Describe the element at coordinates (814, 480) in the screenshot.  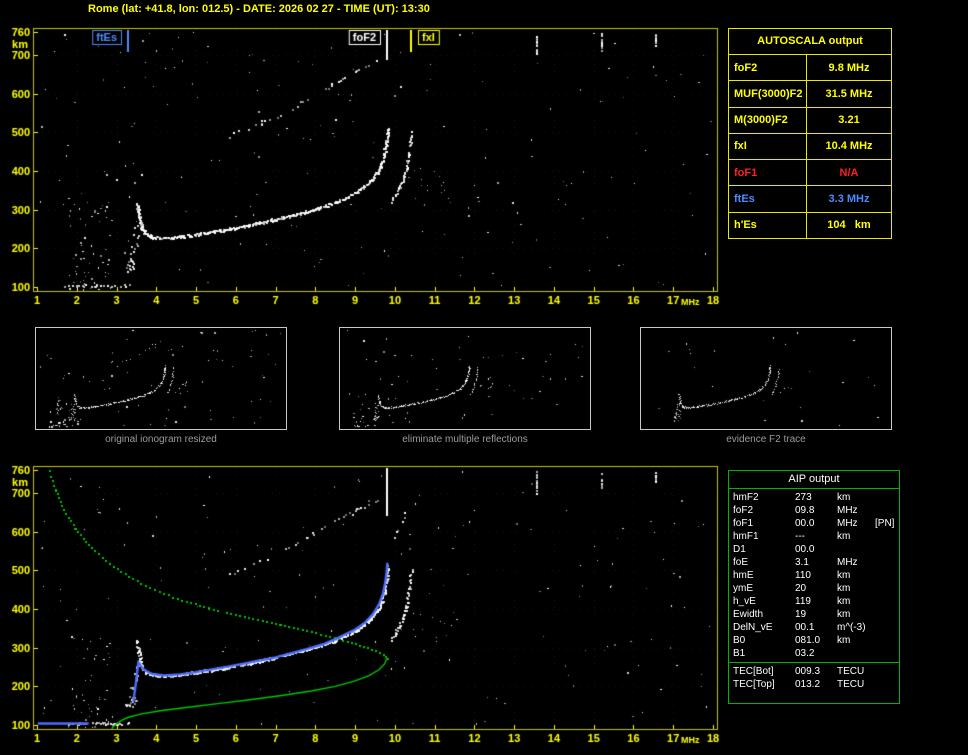
I see `aip-table-header: AIP output` at that location.